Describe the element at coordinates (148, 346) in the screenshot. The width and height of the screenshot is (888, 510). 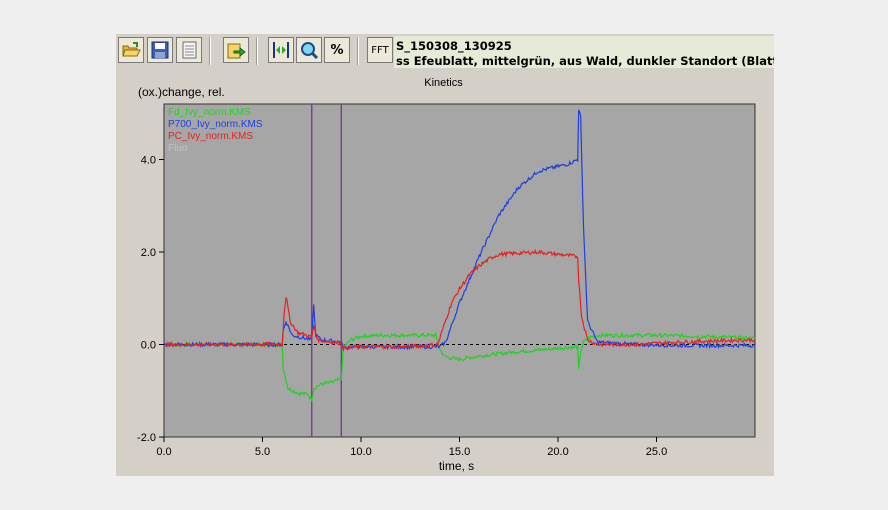
I see `y-tick-label: 0.0` at that location.